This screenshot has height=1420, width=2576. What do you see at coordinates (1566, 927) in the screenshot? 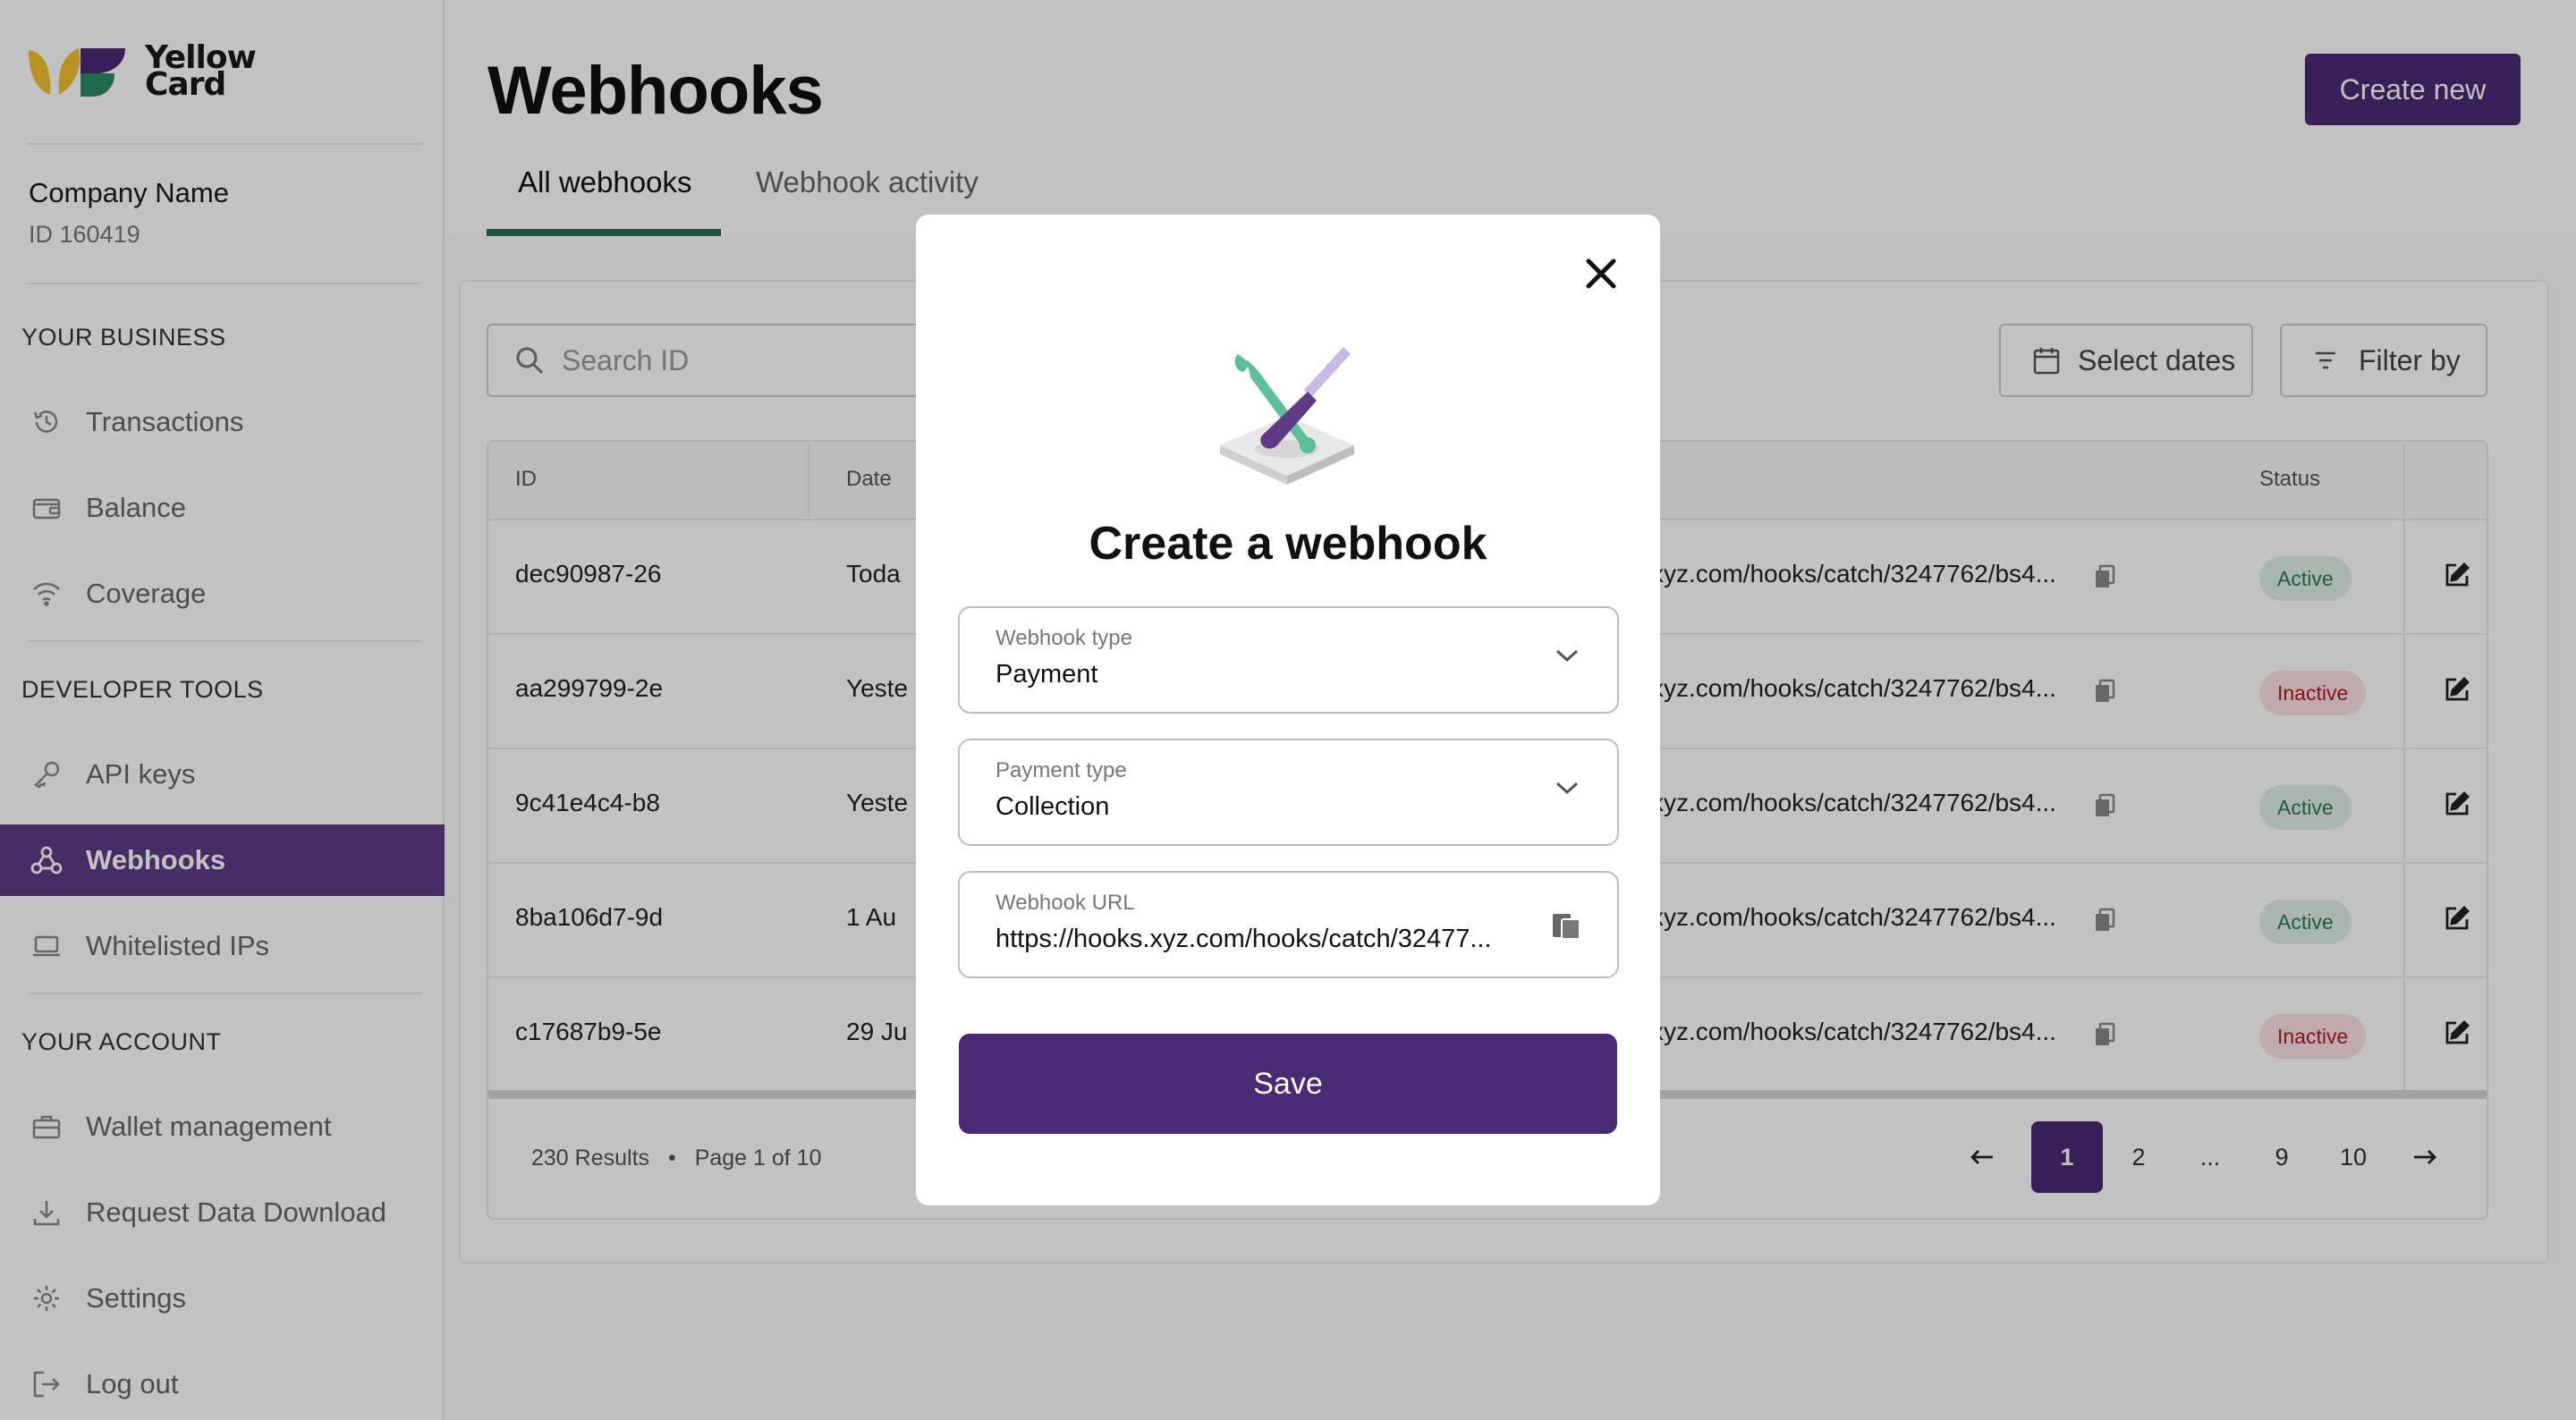
I see `clipboard-icon` at bounding box center [1566, 927].